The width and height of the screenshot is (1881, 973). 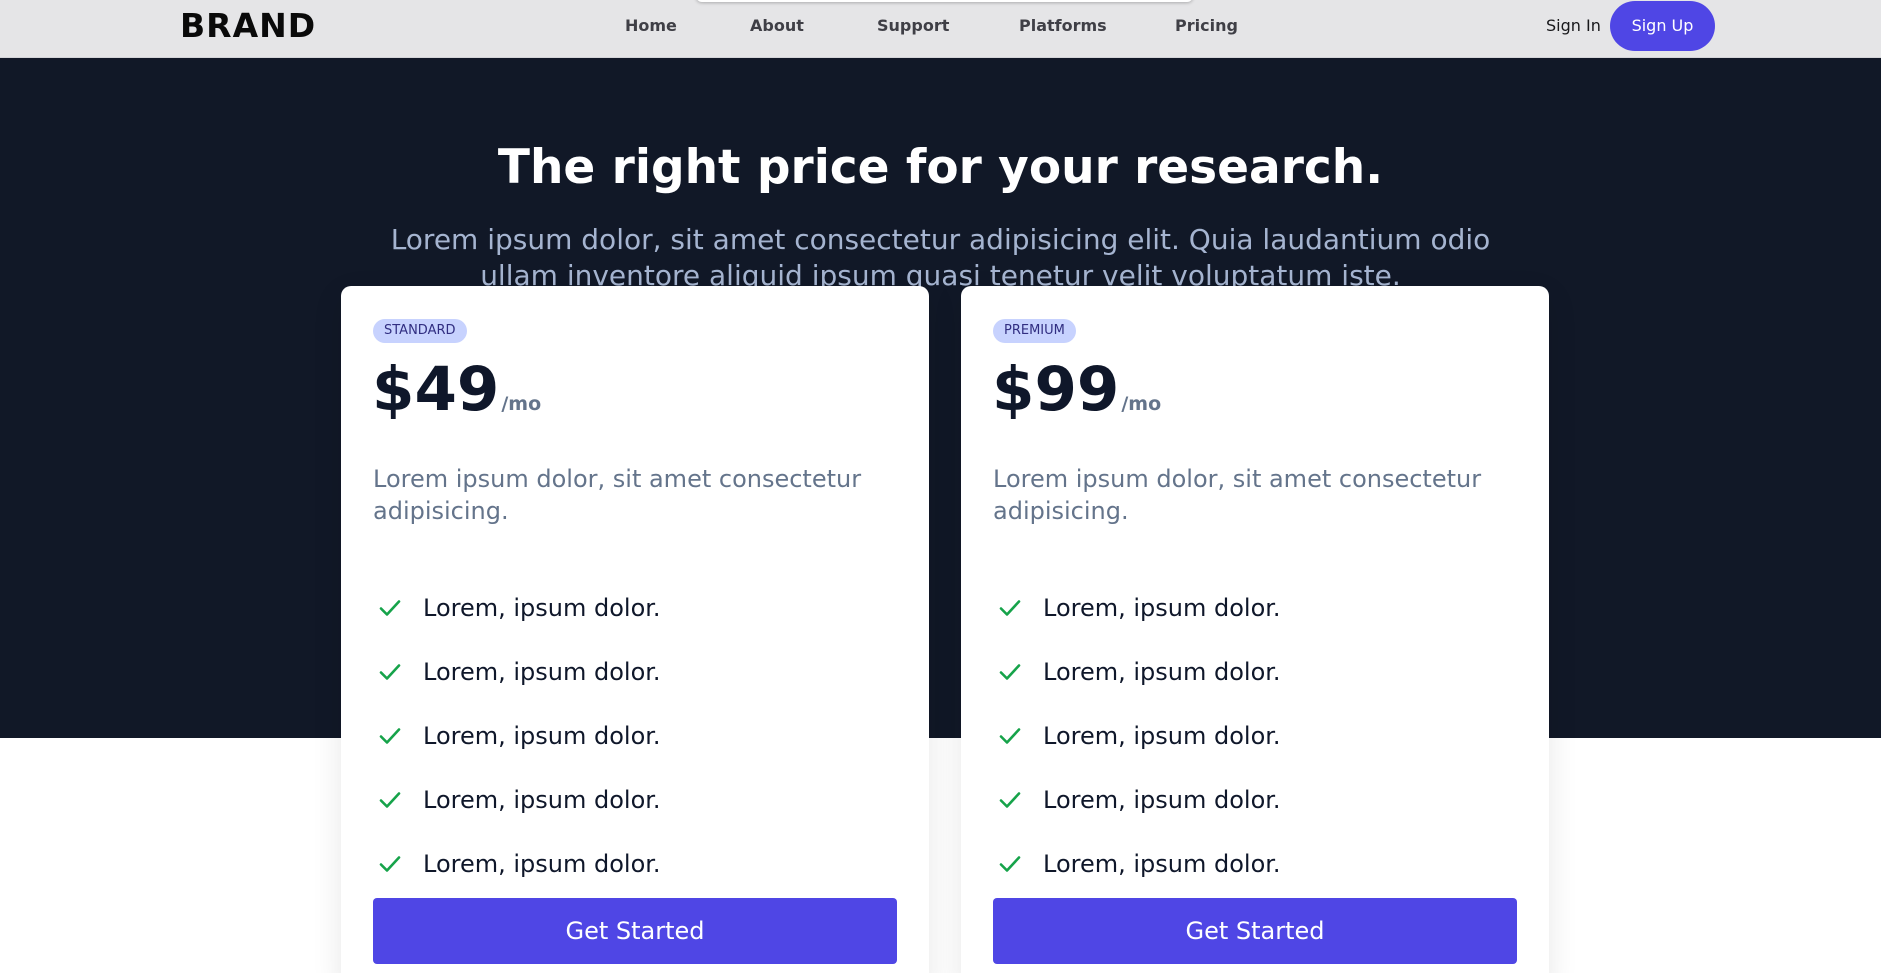 I want to click on nav-link-about: About, so click(x=777, y=26).